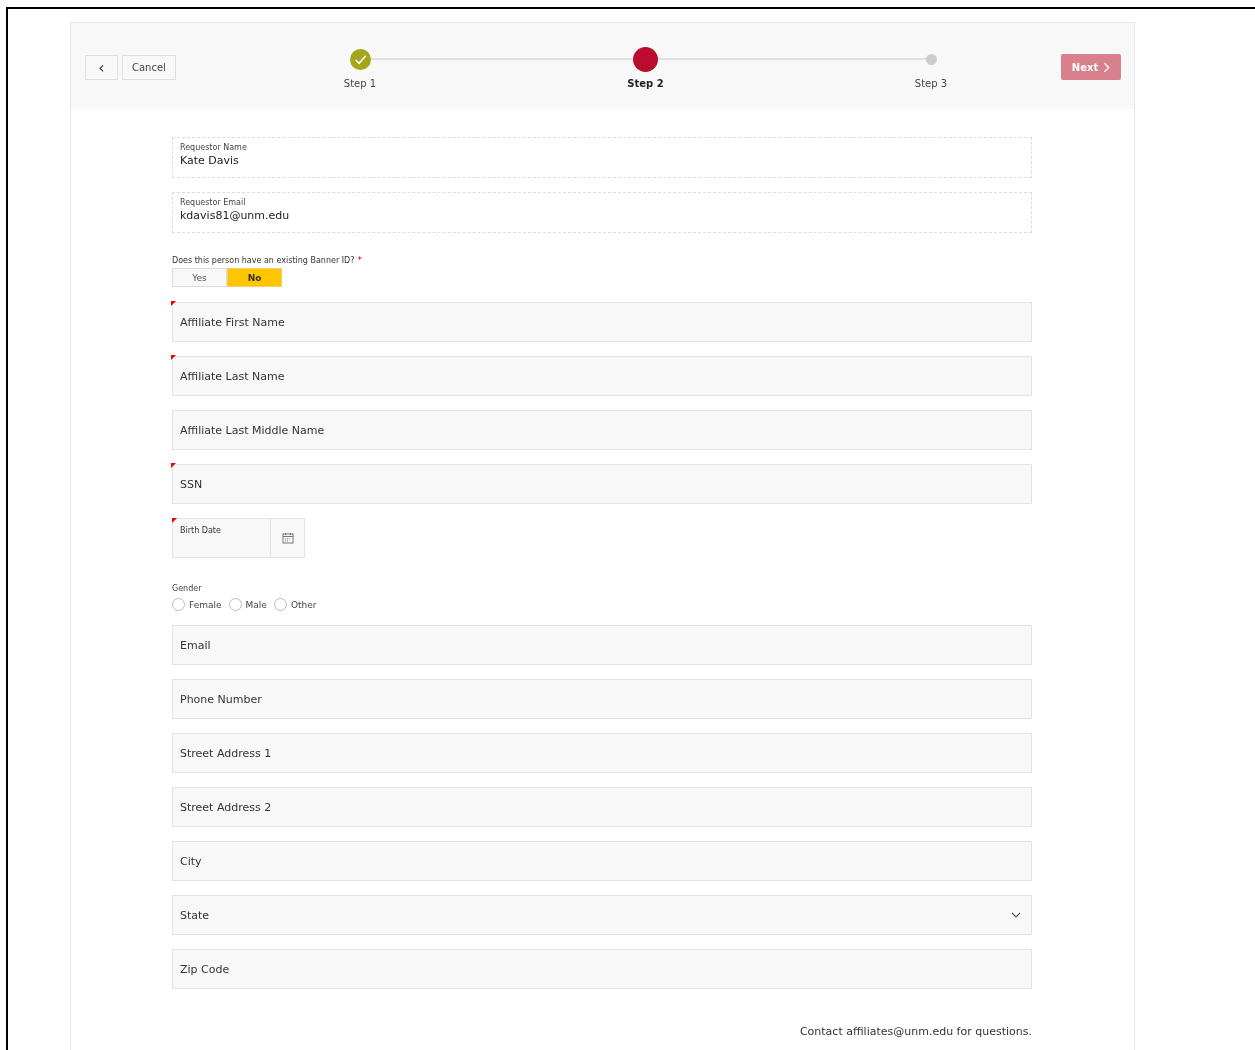 This screenshot has height=1050, width=1255. I want to click on toggle-option: Yes, so click(199, 277).